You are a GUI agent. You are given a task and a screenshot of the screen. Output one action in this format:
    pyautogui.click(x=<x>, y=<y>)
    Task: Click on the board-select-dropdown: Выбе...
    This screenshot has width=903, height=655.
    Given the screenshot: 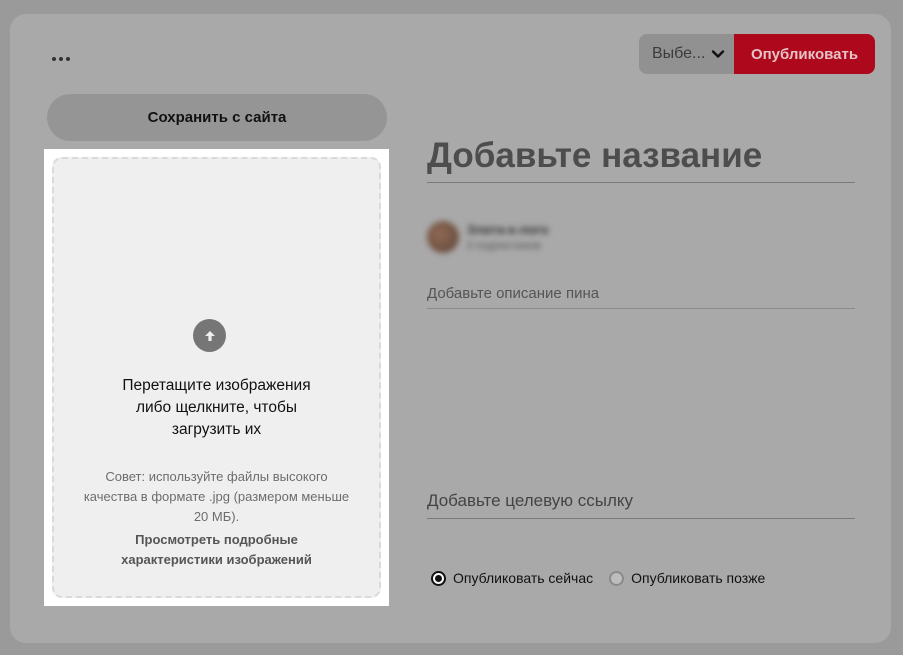 What is the action you would take?
    pyautogui.click(x=687, y=54)
    